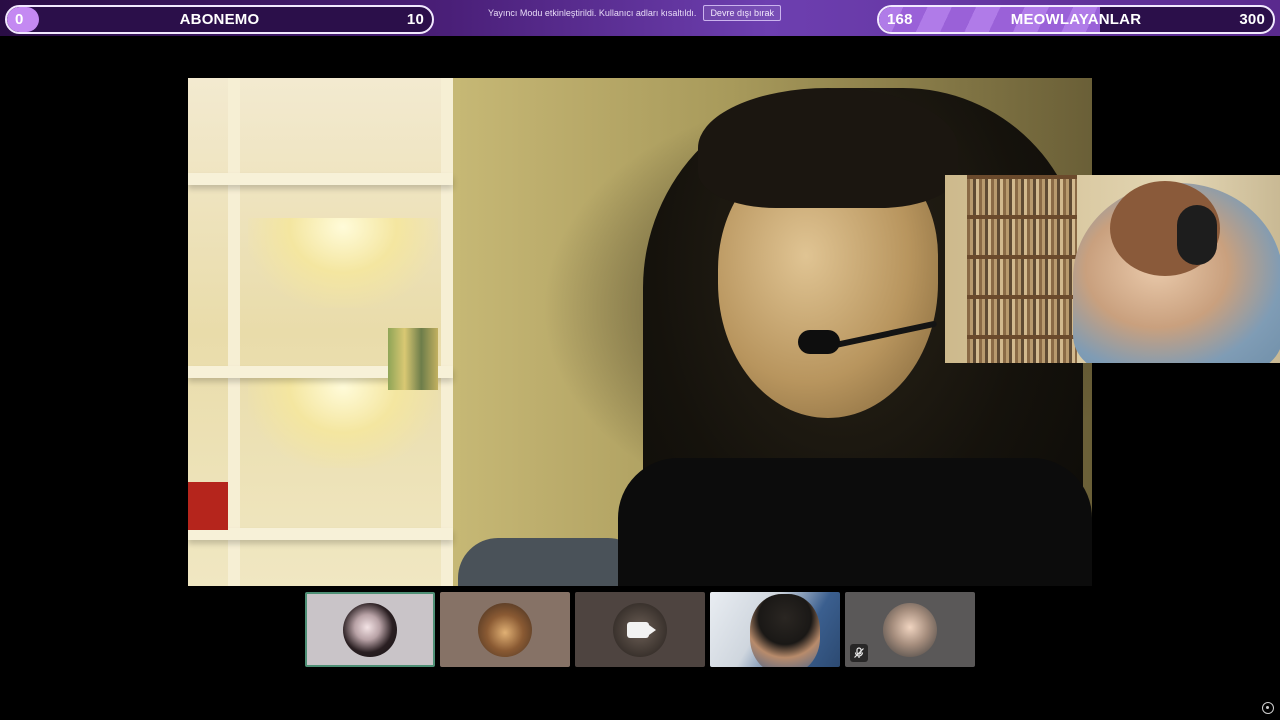  Describe the element at coordinates (742, 13) in the screenshot. I see `disable-streamer-mode-button: Devre dışı bırak` at that location.